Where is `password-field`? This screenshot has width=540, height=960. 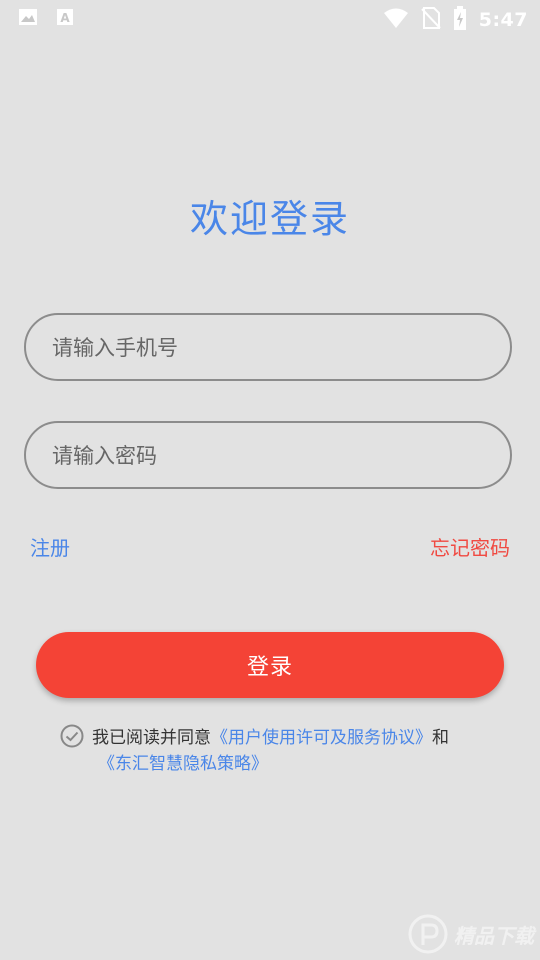
password-field is located at coordinates (268, 455).